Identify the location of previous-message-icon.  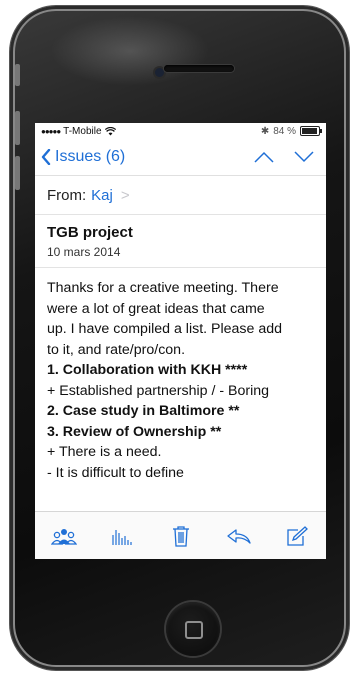
(264, 157).